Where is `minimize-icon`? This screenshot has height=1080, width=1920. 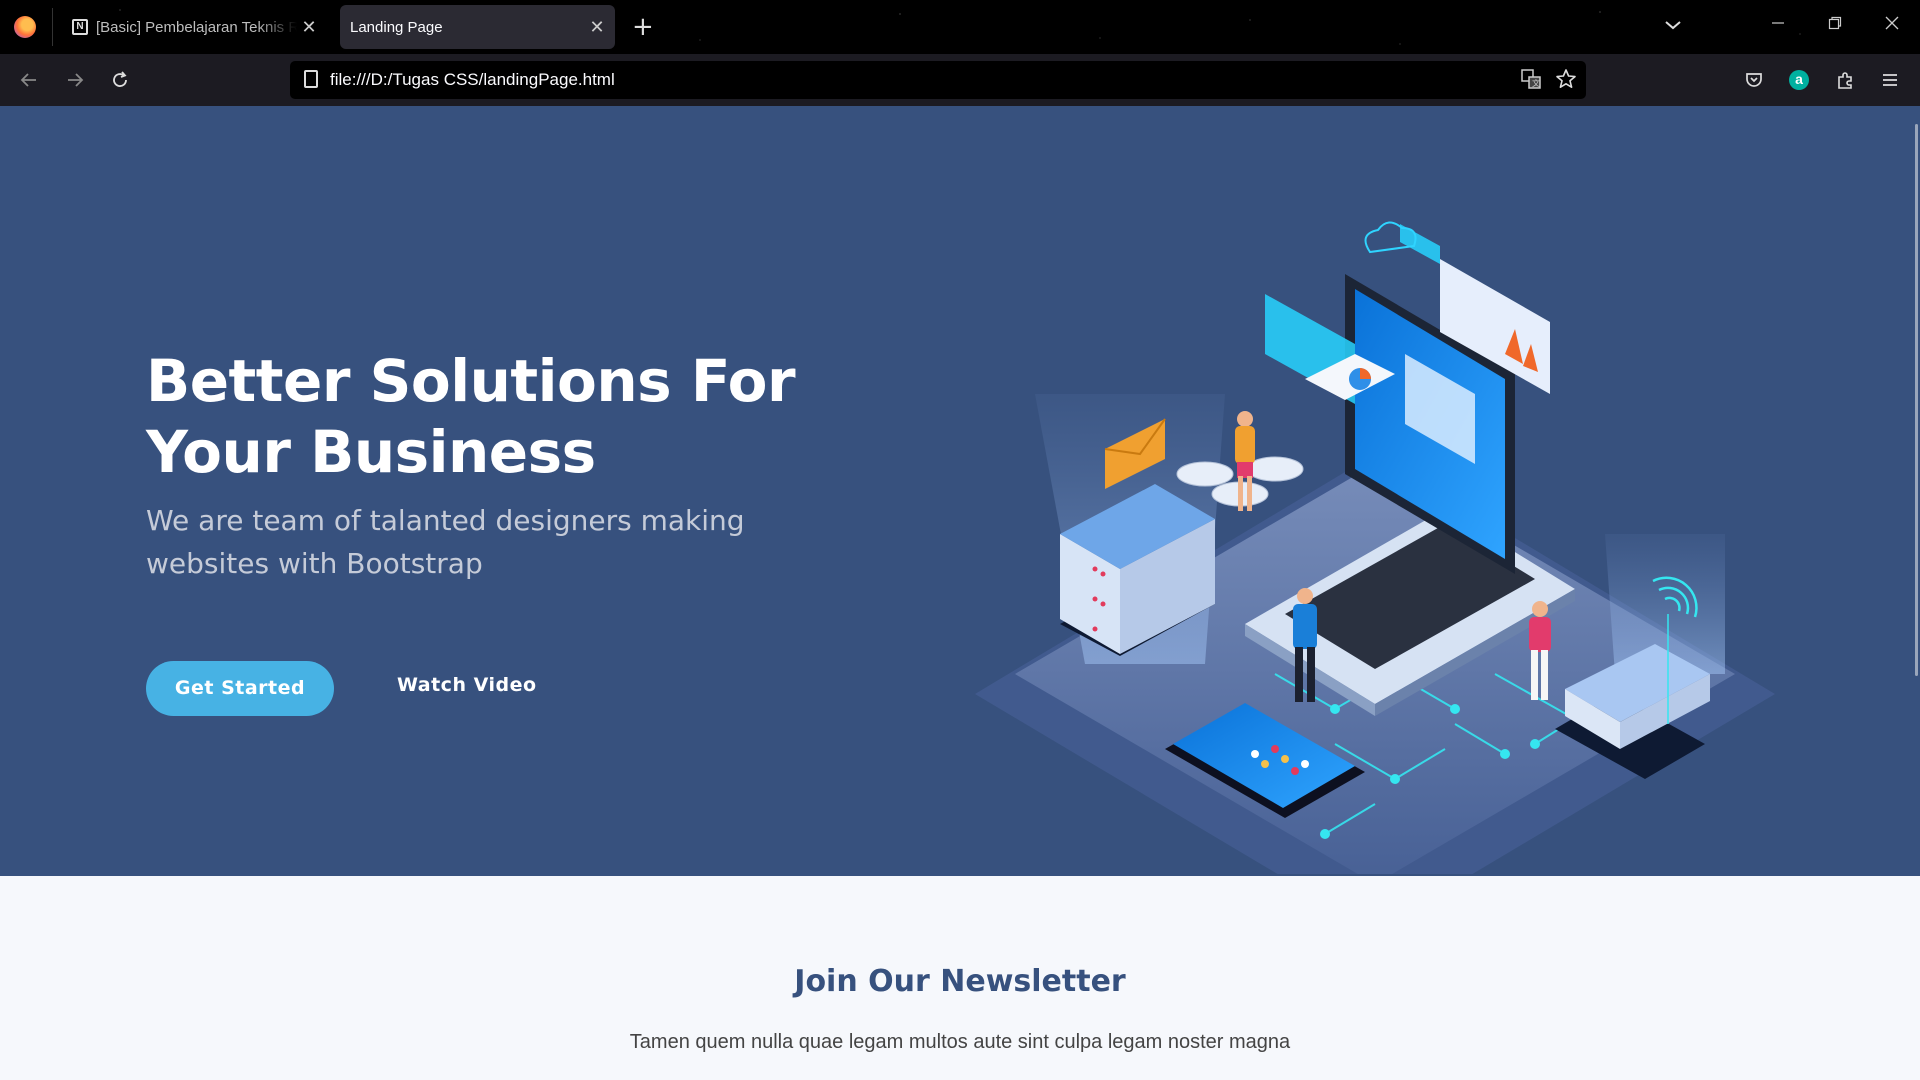 minimize-icon is located at coordinates (1778, 24).